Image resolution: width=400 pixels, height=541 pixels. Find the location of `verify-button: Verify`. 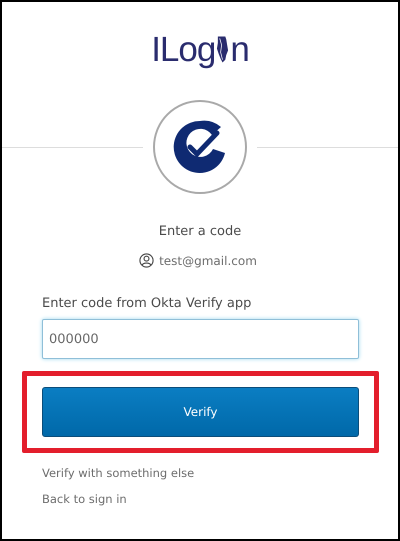

verify-button: Verify is located at coordinates (200, 412).